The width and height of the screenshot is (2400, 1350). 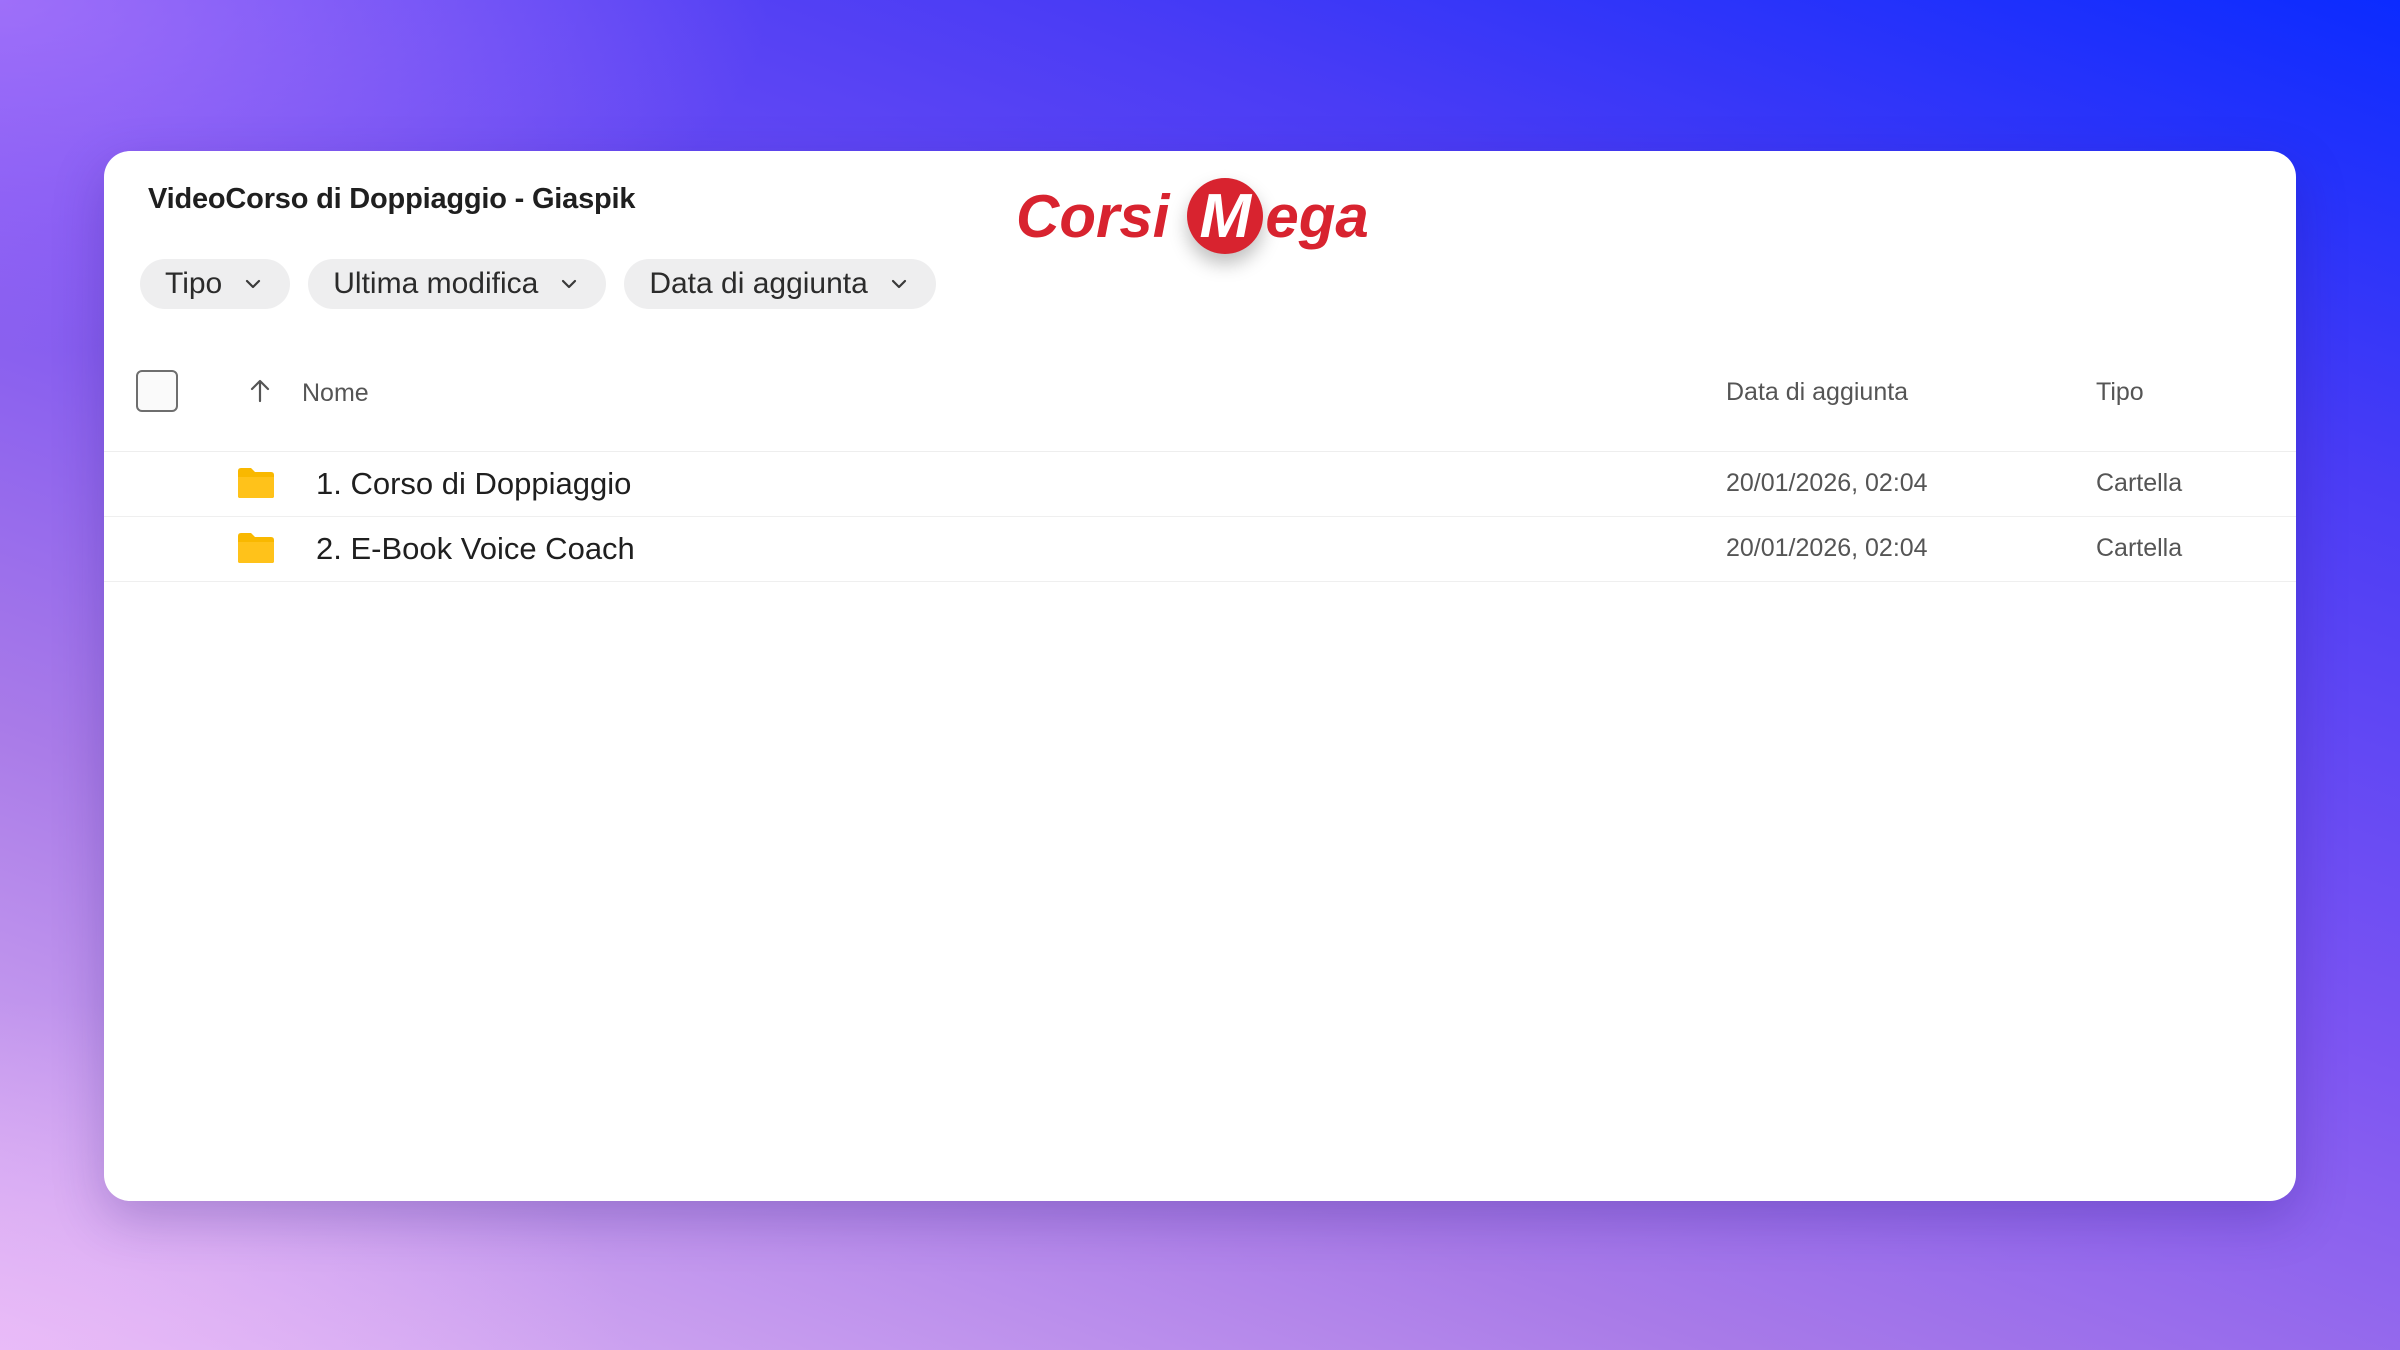 I want to click on row-name: 1. Corso di Doppiaggio, so click(x=473, y=484).